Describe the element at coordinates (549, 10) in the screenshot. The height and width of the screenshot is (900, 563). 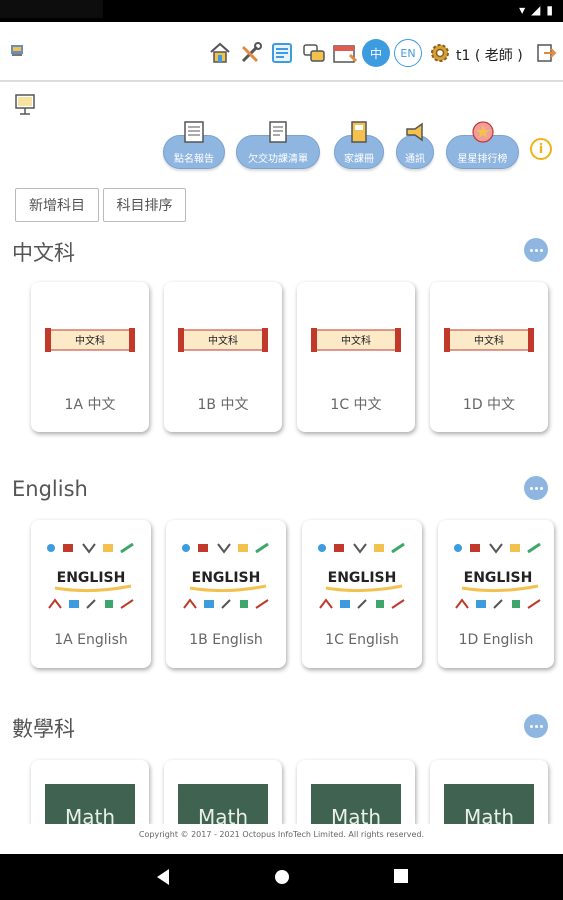
I see `battery-icon: ▮` at that location.